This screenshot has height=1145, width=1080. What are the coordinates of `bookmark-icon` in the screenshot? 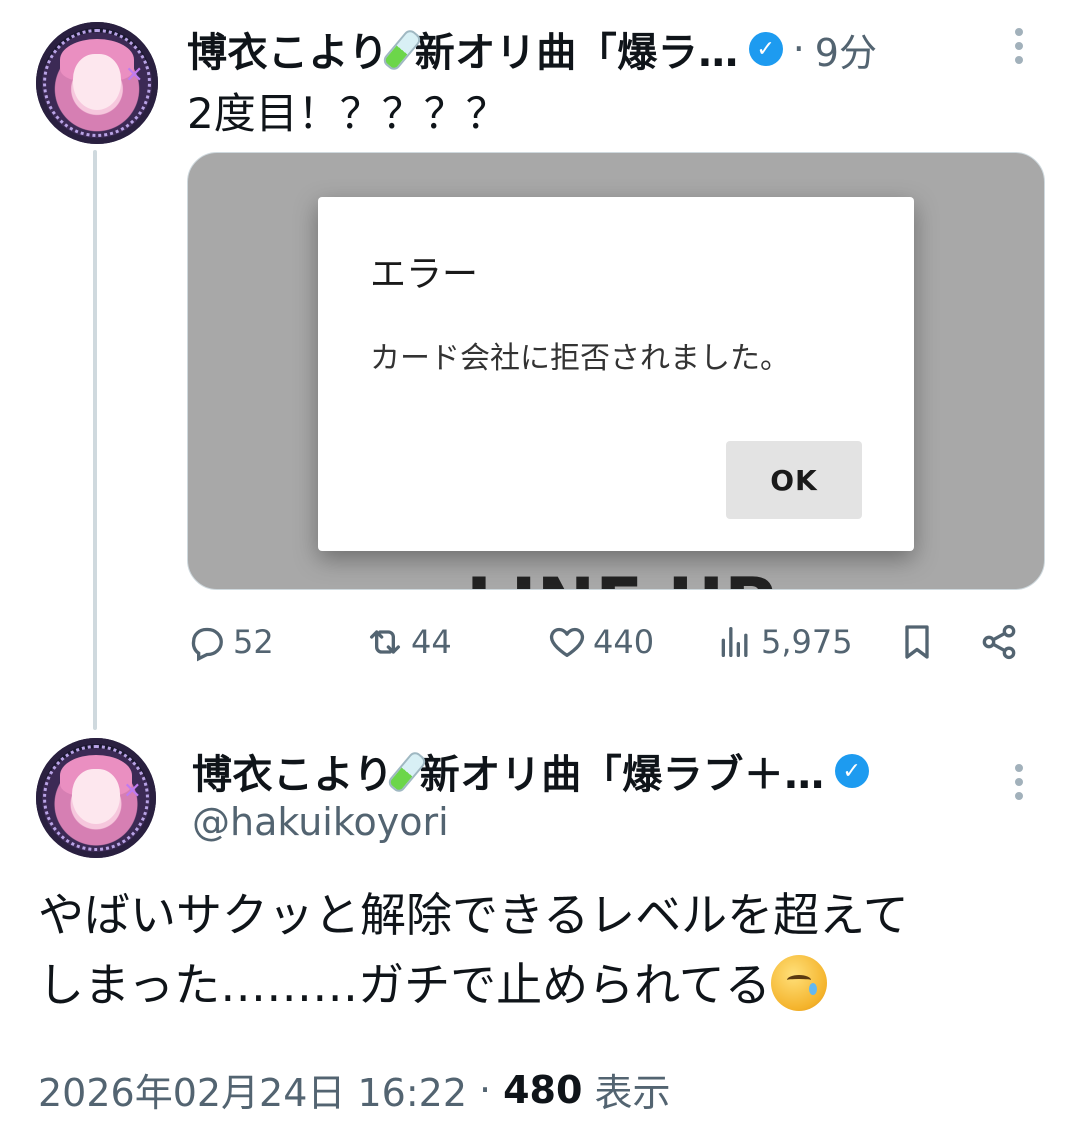 It's located at (917, 642).